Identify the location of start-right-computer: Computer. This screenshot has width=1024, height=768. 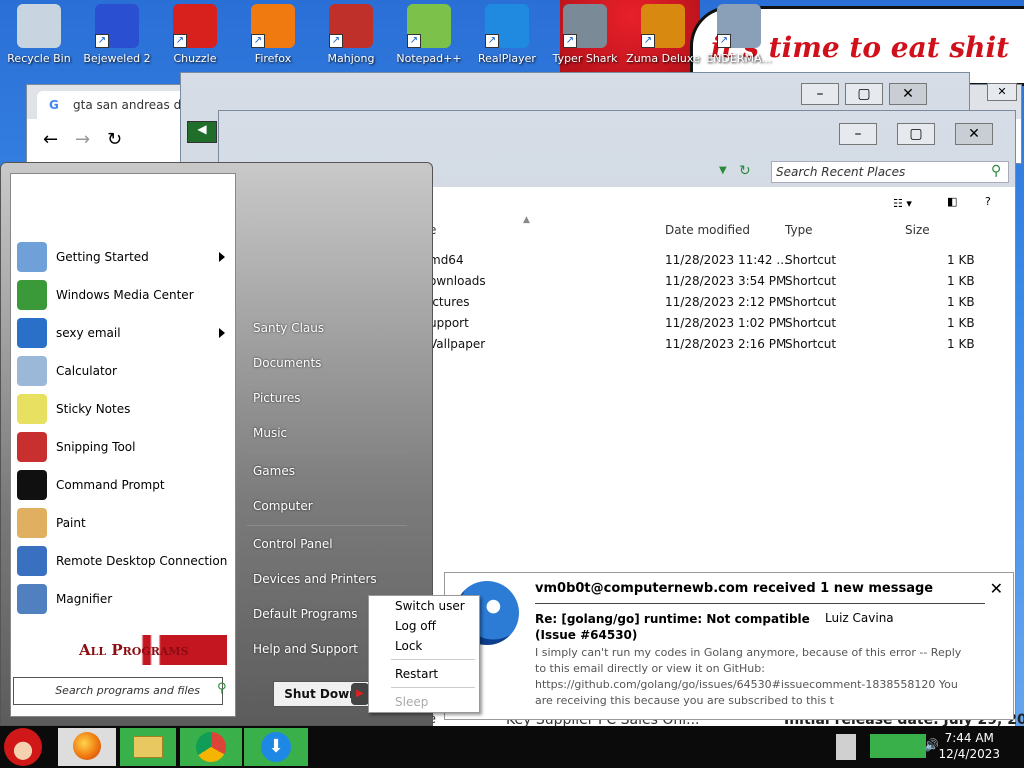
(283, 506).